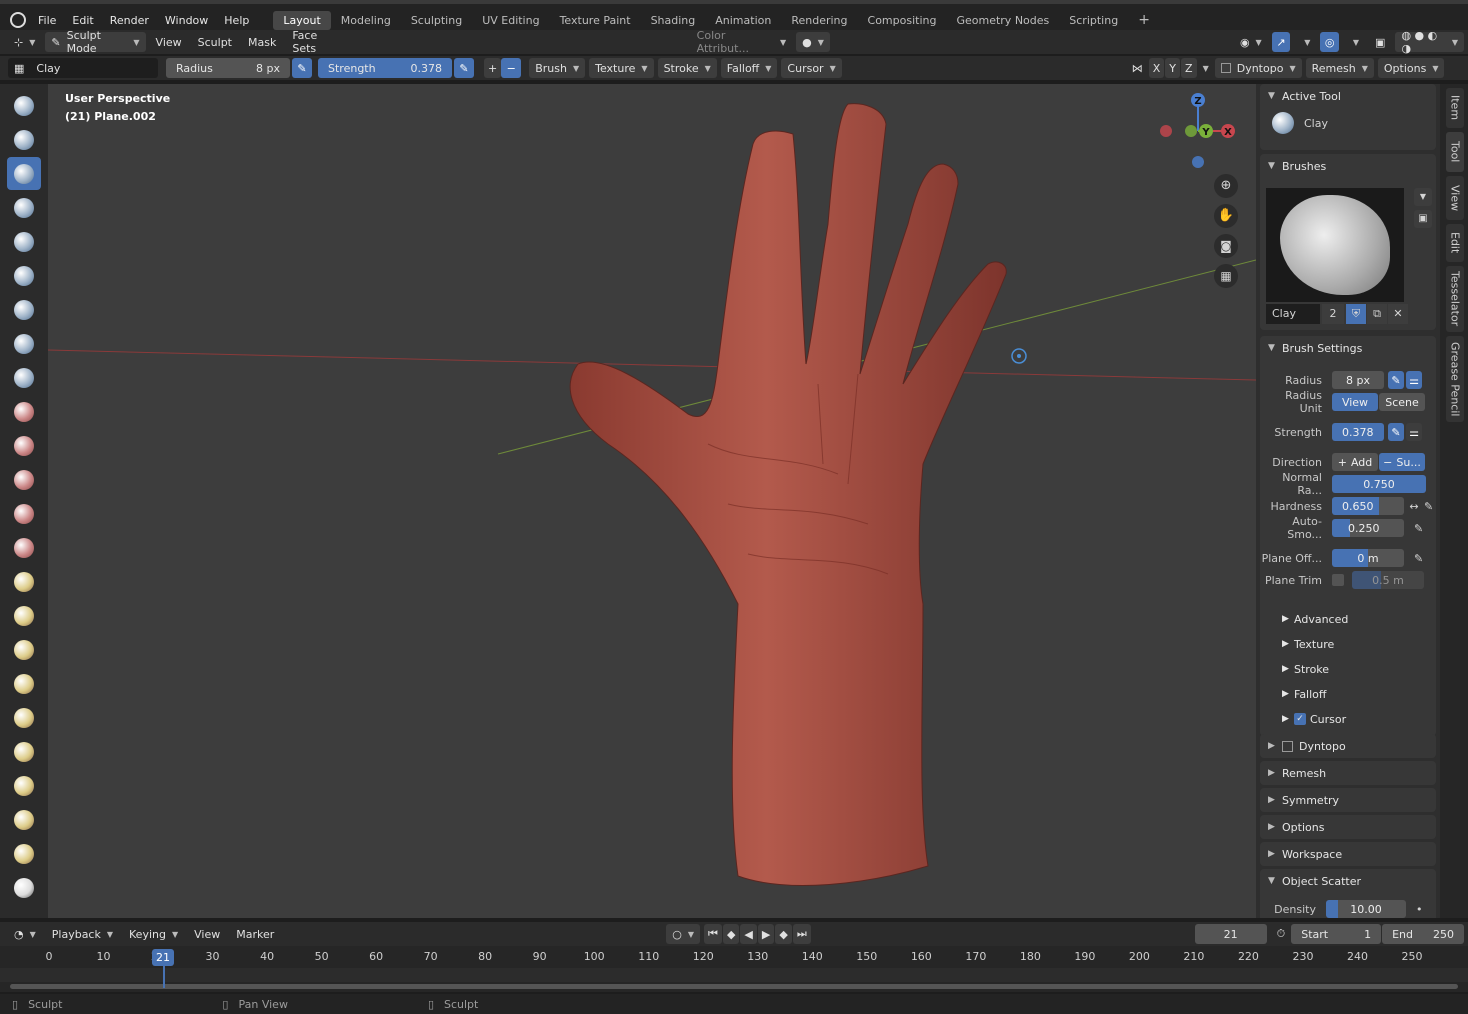 The width and height of the screenshot is (1468, 1014). Describe the element at coordinates (24, 479) in the screenshot. I see `tool-fill` at that location.